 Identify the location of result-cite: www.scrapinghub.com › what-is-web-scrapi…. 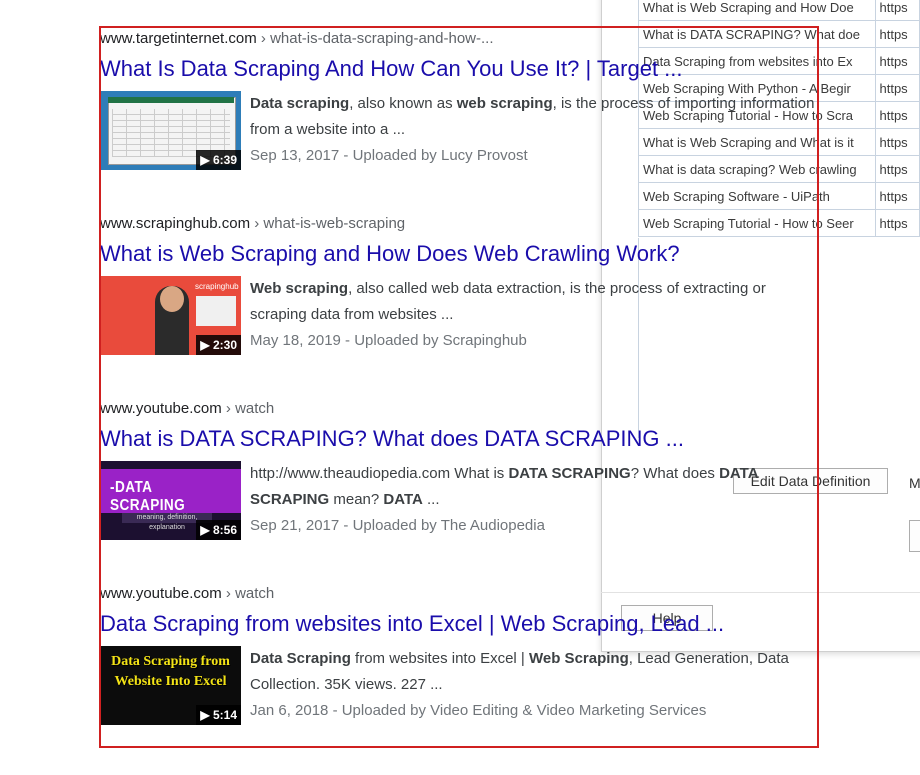
(460, 224).